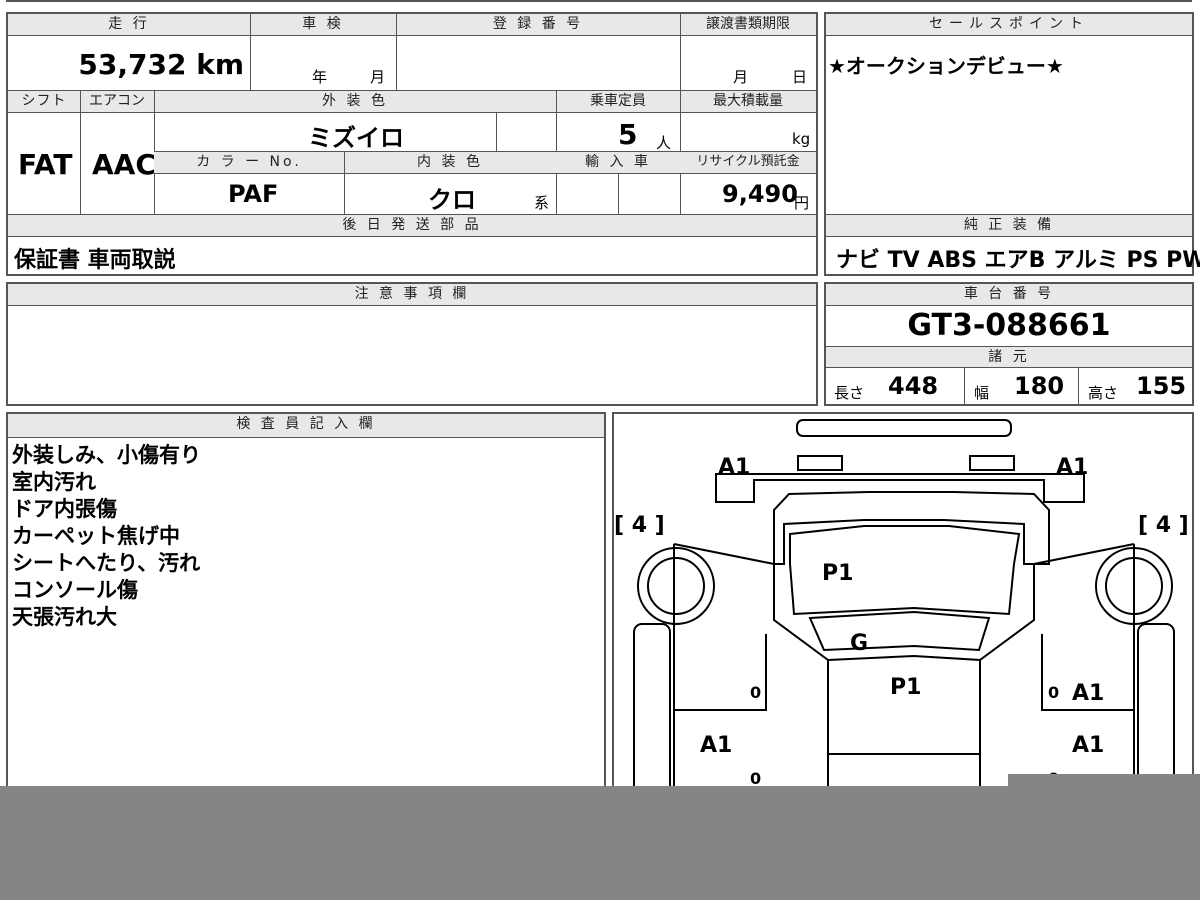 This screenshot has width=1200, height=900. Describe the element at coordinates (106, 563) in the screenshot. I see `inspector-note-line: シートへたり、汚れ` at that location.